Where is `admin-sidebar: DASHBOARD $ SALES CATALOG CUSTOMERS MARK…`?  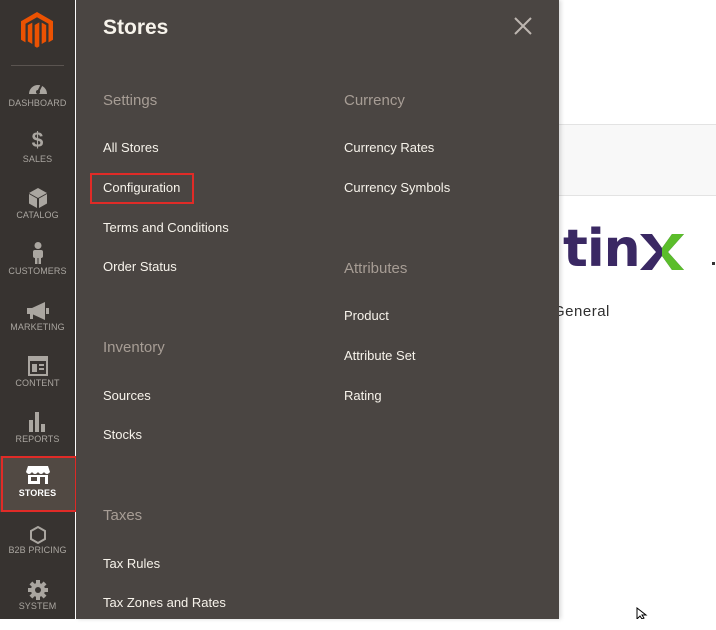
admin-sidebar: DASHBOARD $ SALES CATALOG CUSTOMERS MARK… is located at coordinates (37, 309).